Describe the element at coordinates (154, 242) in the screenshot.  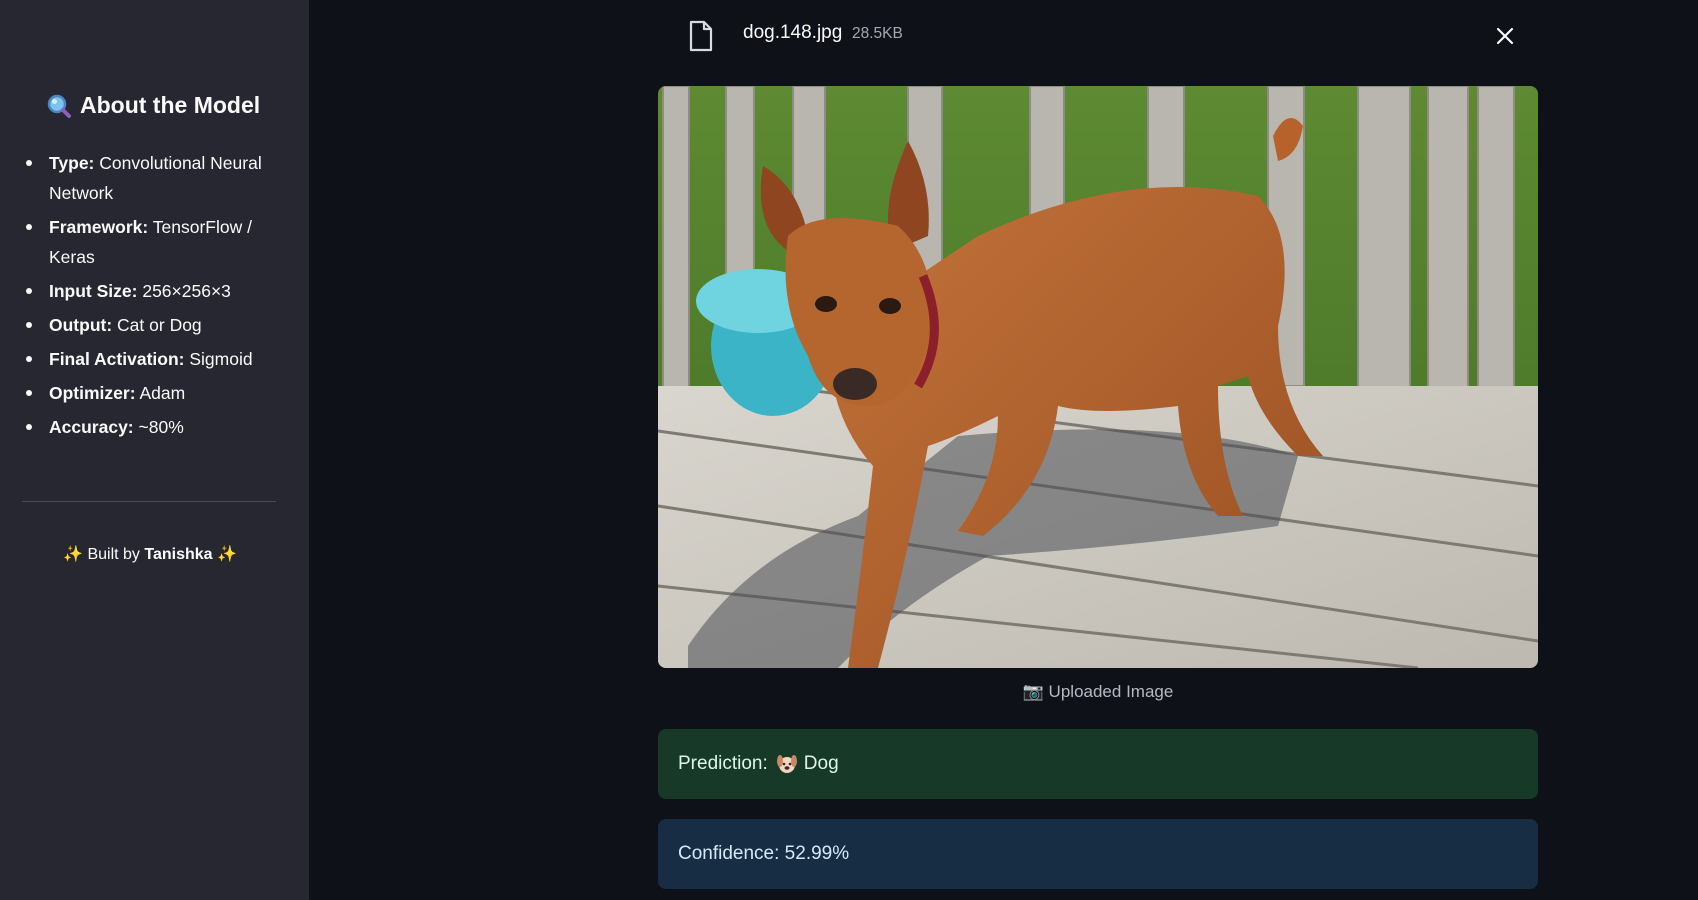
I see `list-item: Framework: TensorFlow / Keras` at that location.